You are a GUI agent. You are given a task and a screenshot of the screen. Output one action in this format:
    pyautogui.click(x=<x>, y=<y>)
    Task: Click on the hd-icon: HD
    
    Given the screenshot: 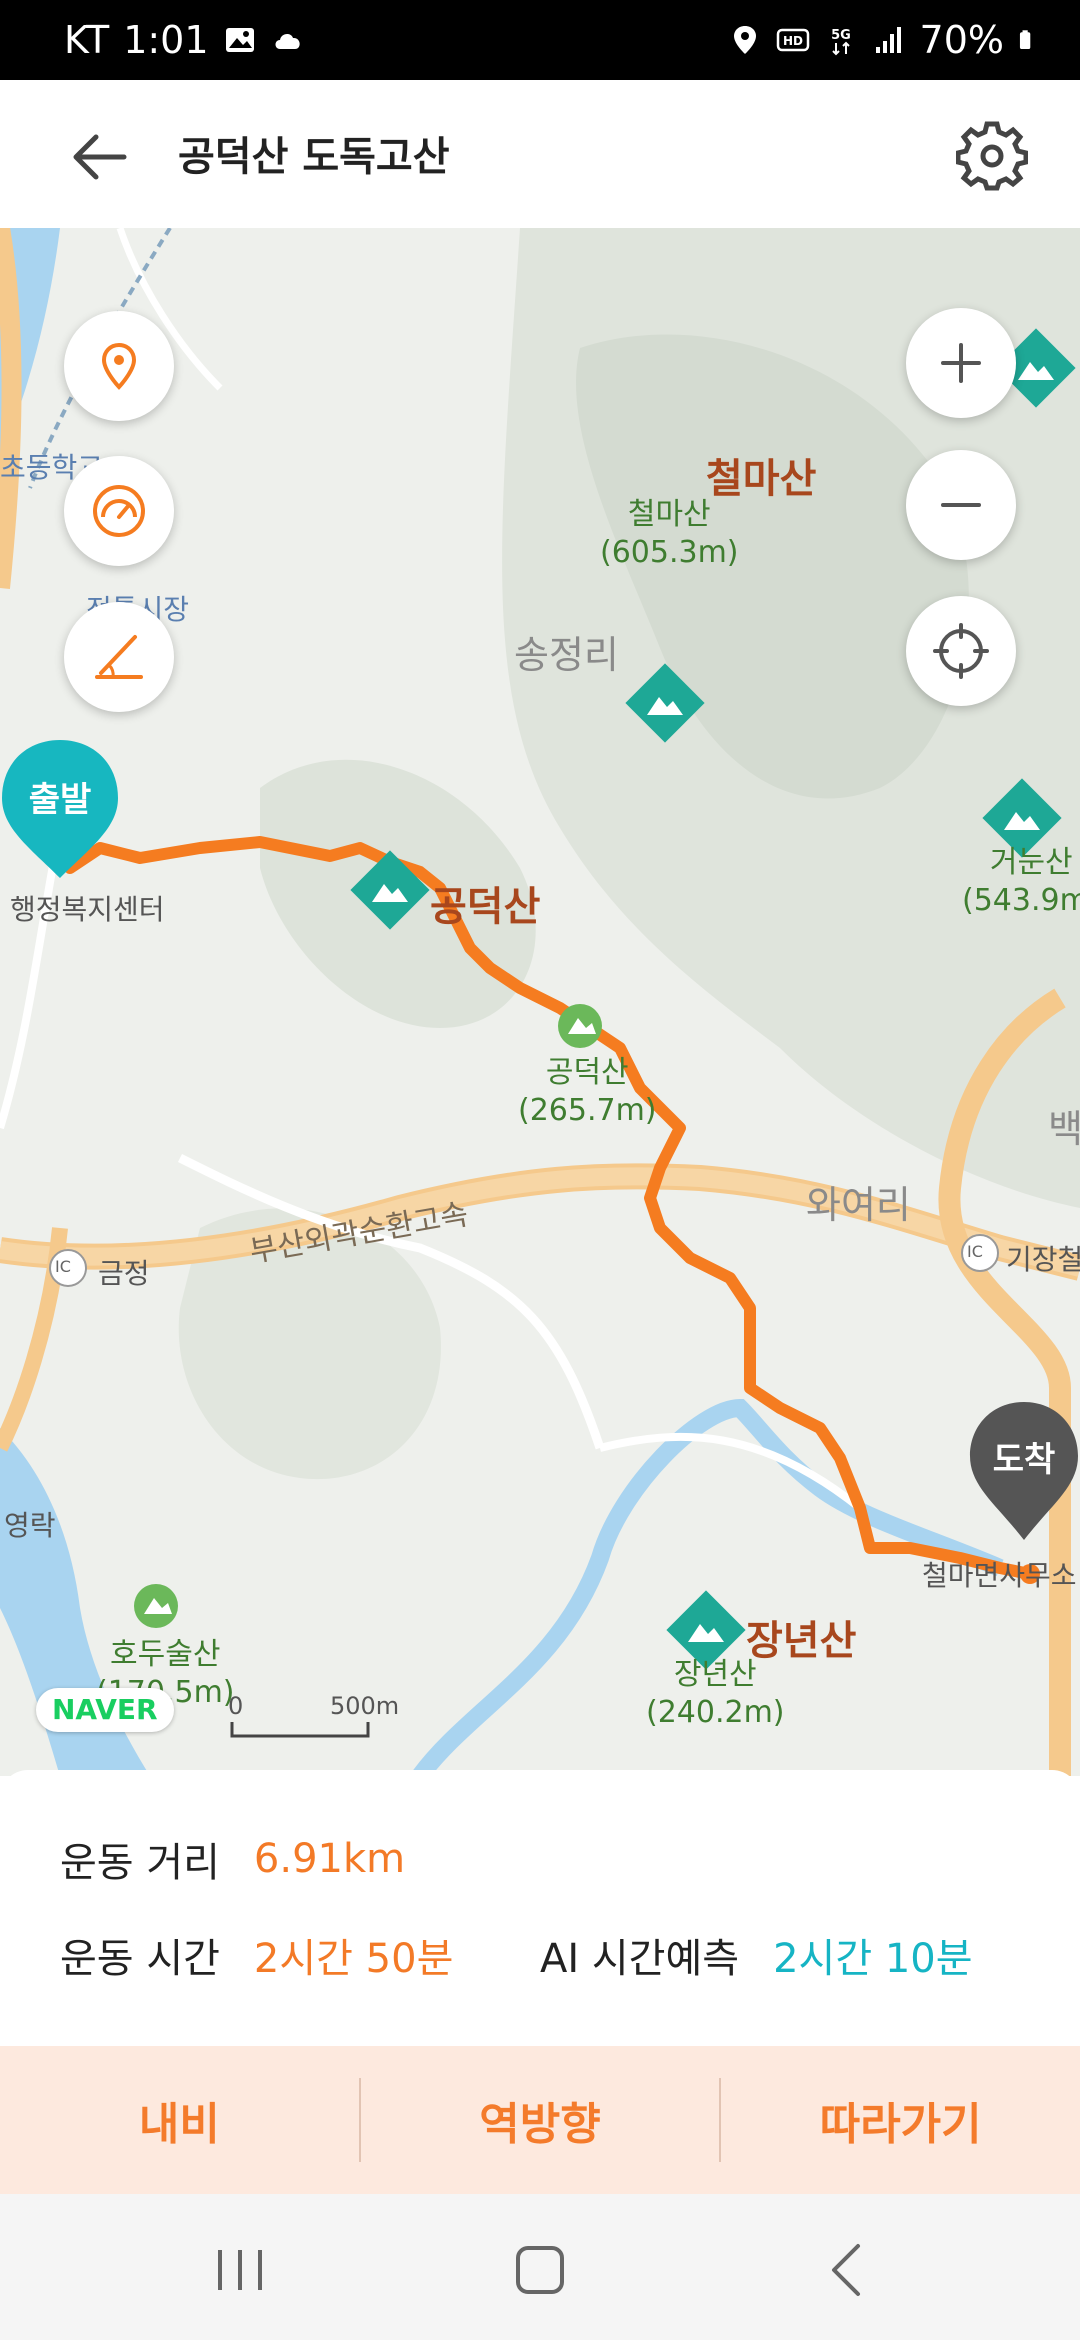 What is the action you would take?
    pyautogui.click(x=792, y=40)
    